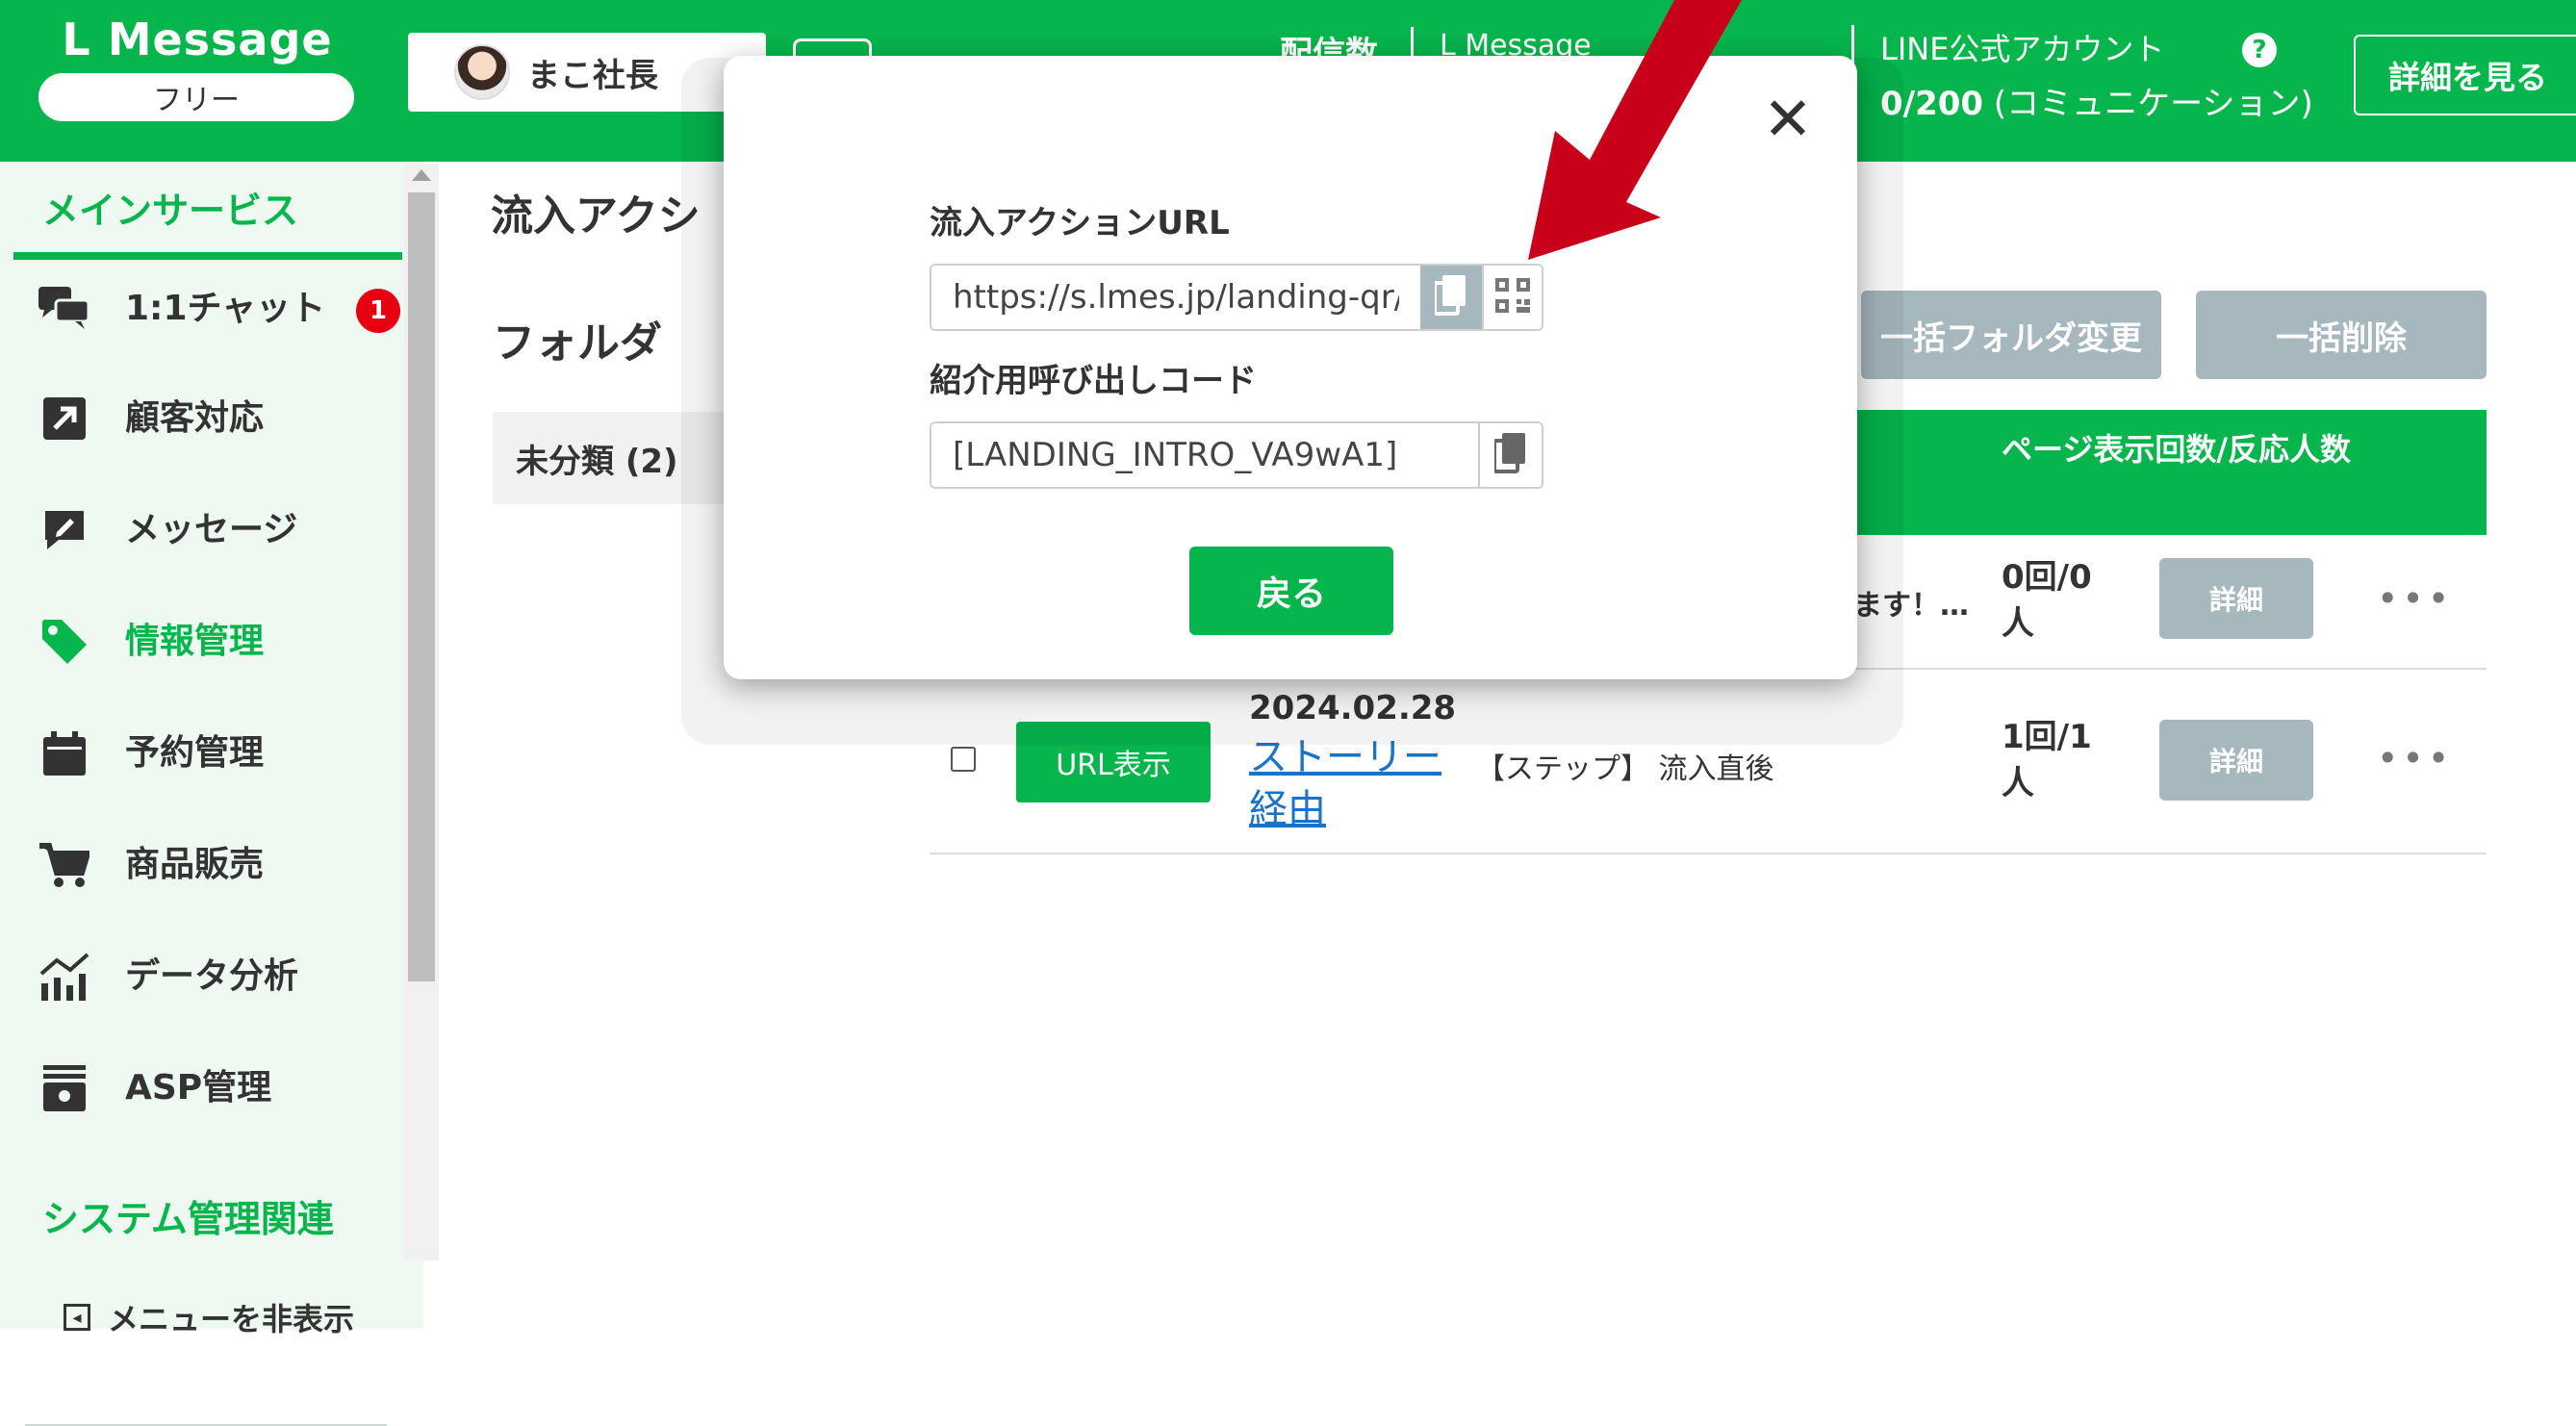  What do you see at coordinates (207, 256) in the screenshot?
I see `section-underline` at bounding box center [207, 256].